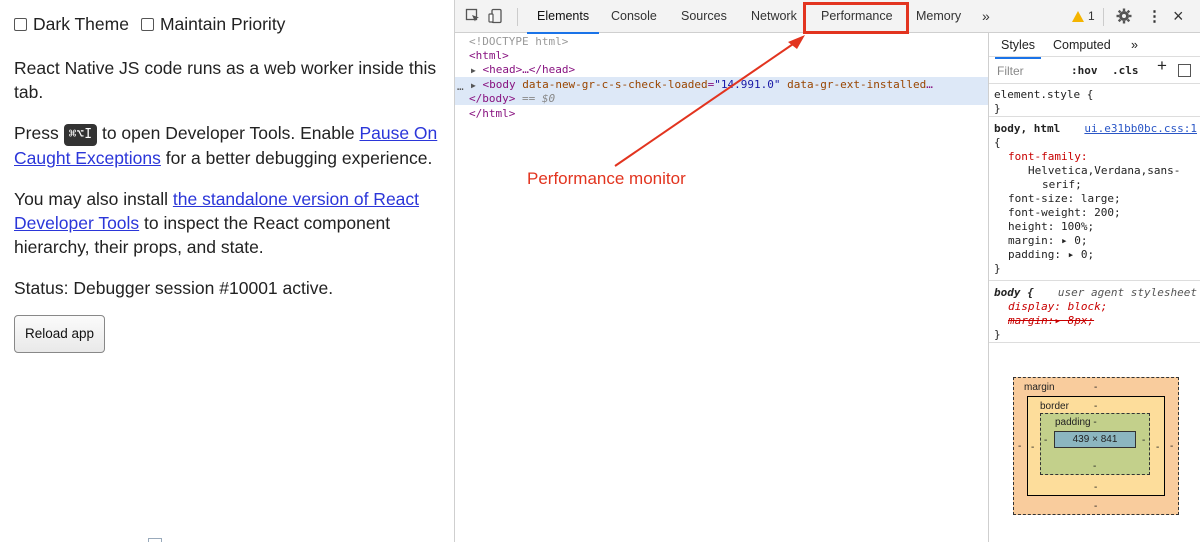 This screenshot has width=1200, height=542. I want to click on margin-bottom-value: -, so click(1095, 507).